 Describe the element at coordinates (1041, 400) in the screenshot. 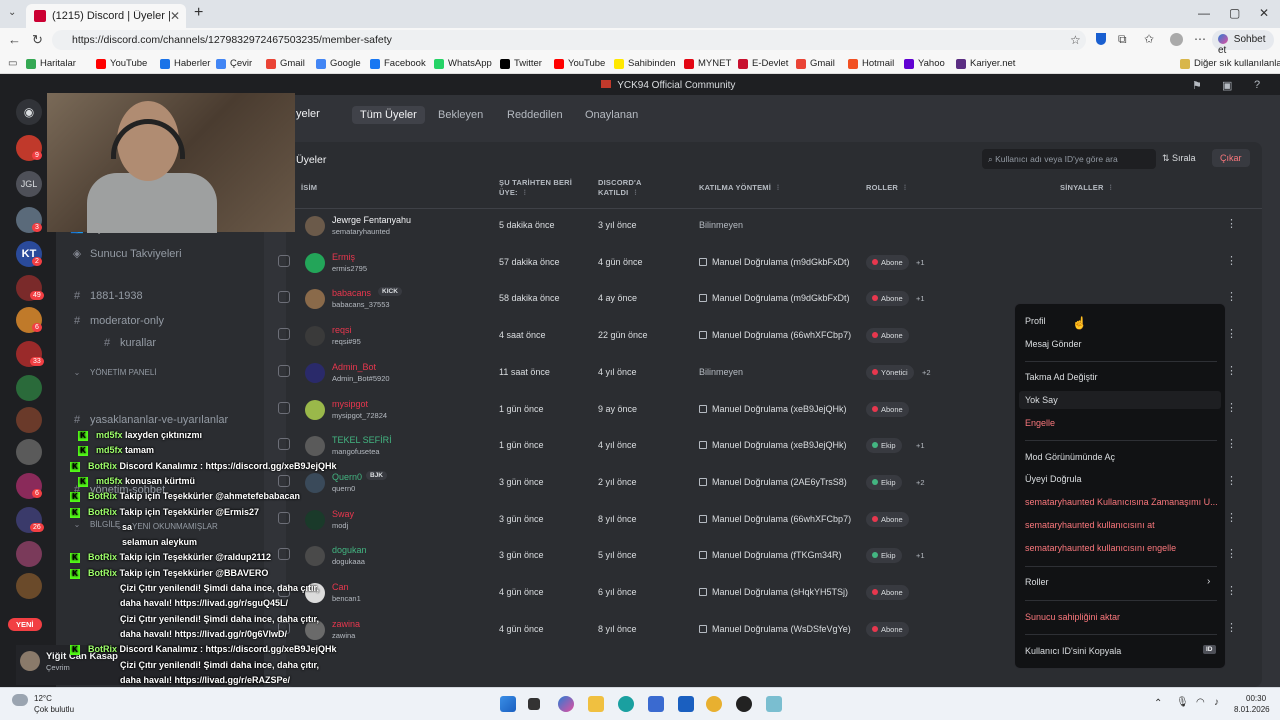

I see `context-menu-item: Yok Say` at that location.